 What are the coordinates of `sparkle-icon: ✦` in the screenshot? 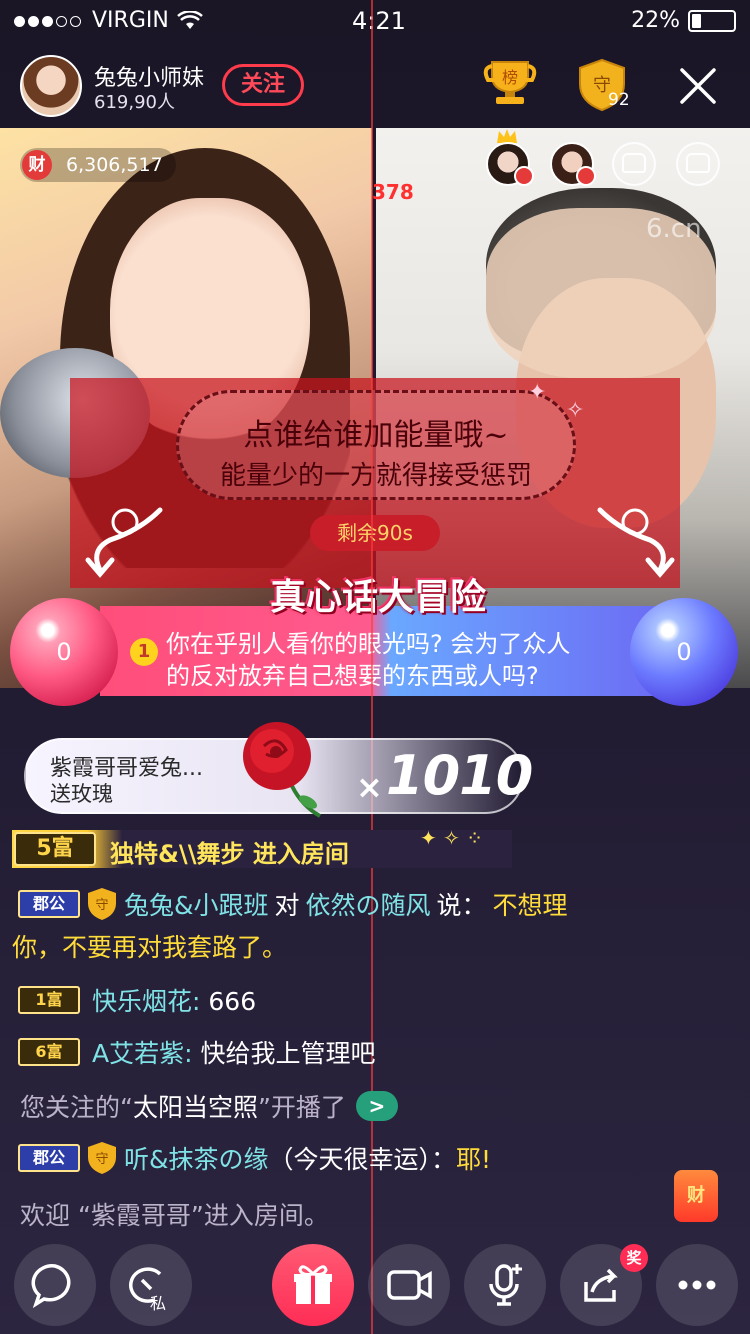 It's located at (537, 392).